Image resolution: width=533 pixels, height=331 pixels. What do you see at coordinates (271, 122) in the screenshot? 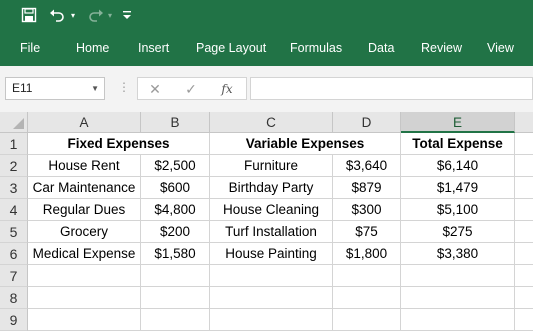
I see `column-header-c: C` at bounding box center [271, 122].